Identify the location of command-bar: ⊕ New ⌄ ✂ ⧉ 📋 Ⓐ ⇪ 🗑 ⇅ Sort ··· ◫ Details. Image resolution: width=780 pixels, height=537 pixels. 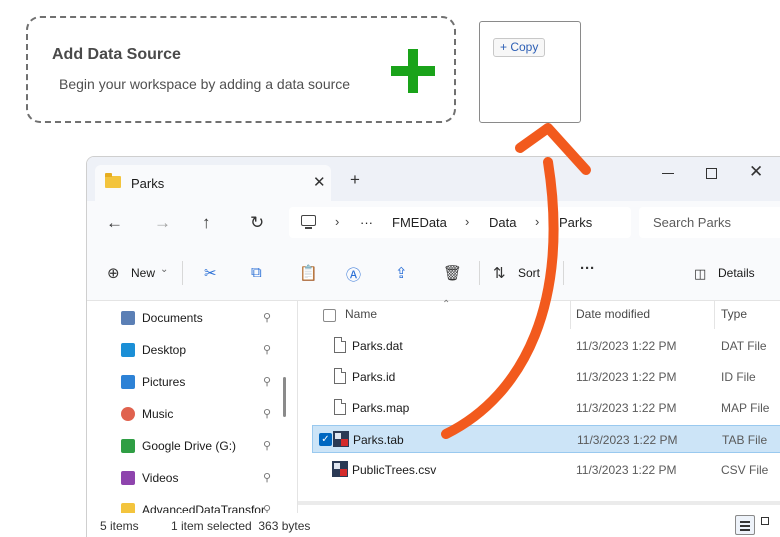
(433, 273).